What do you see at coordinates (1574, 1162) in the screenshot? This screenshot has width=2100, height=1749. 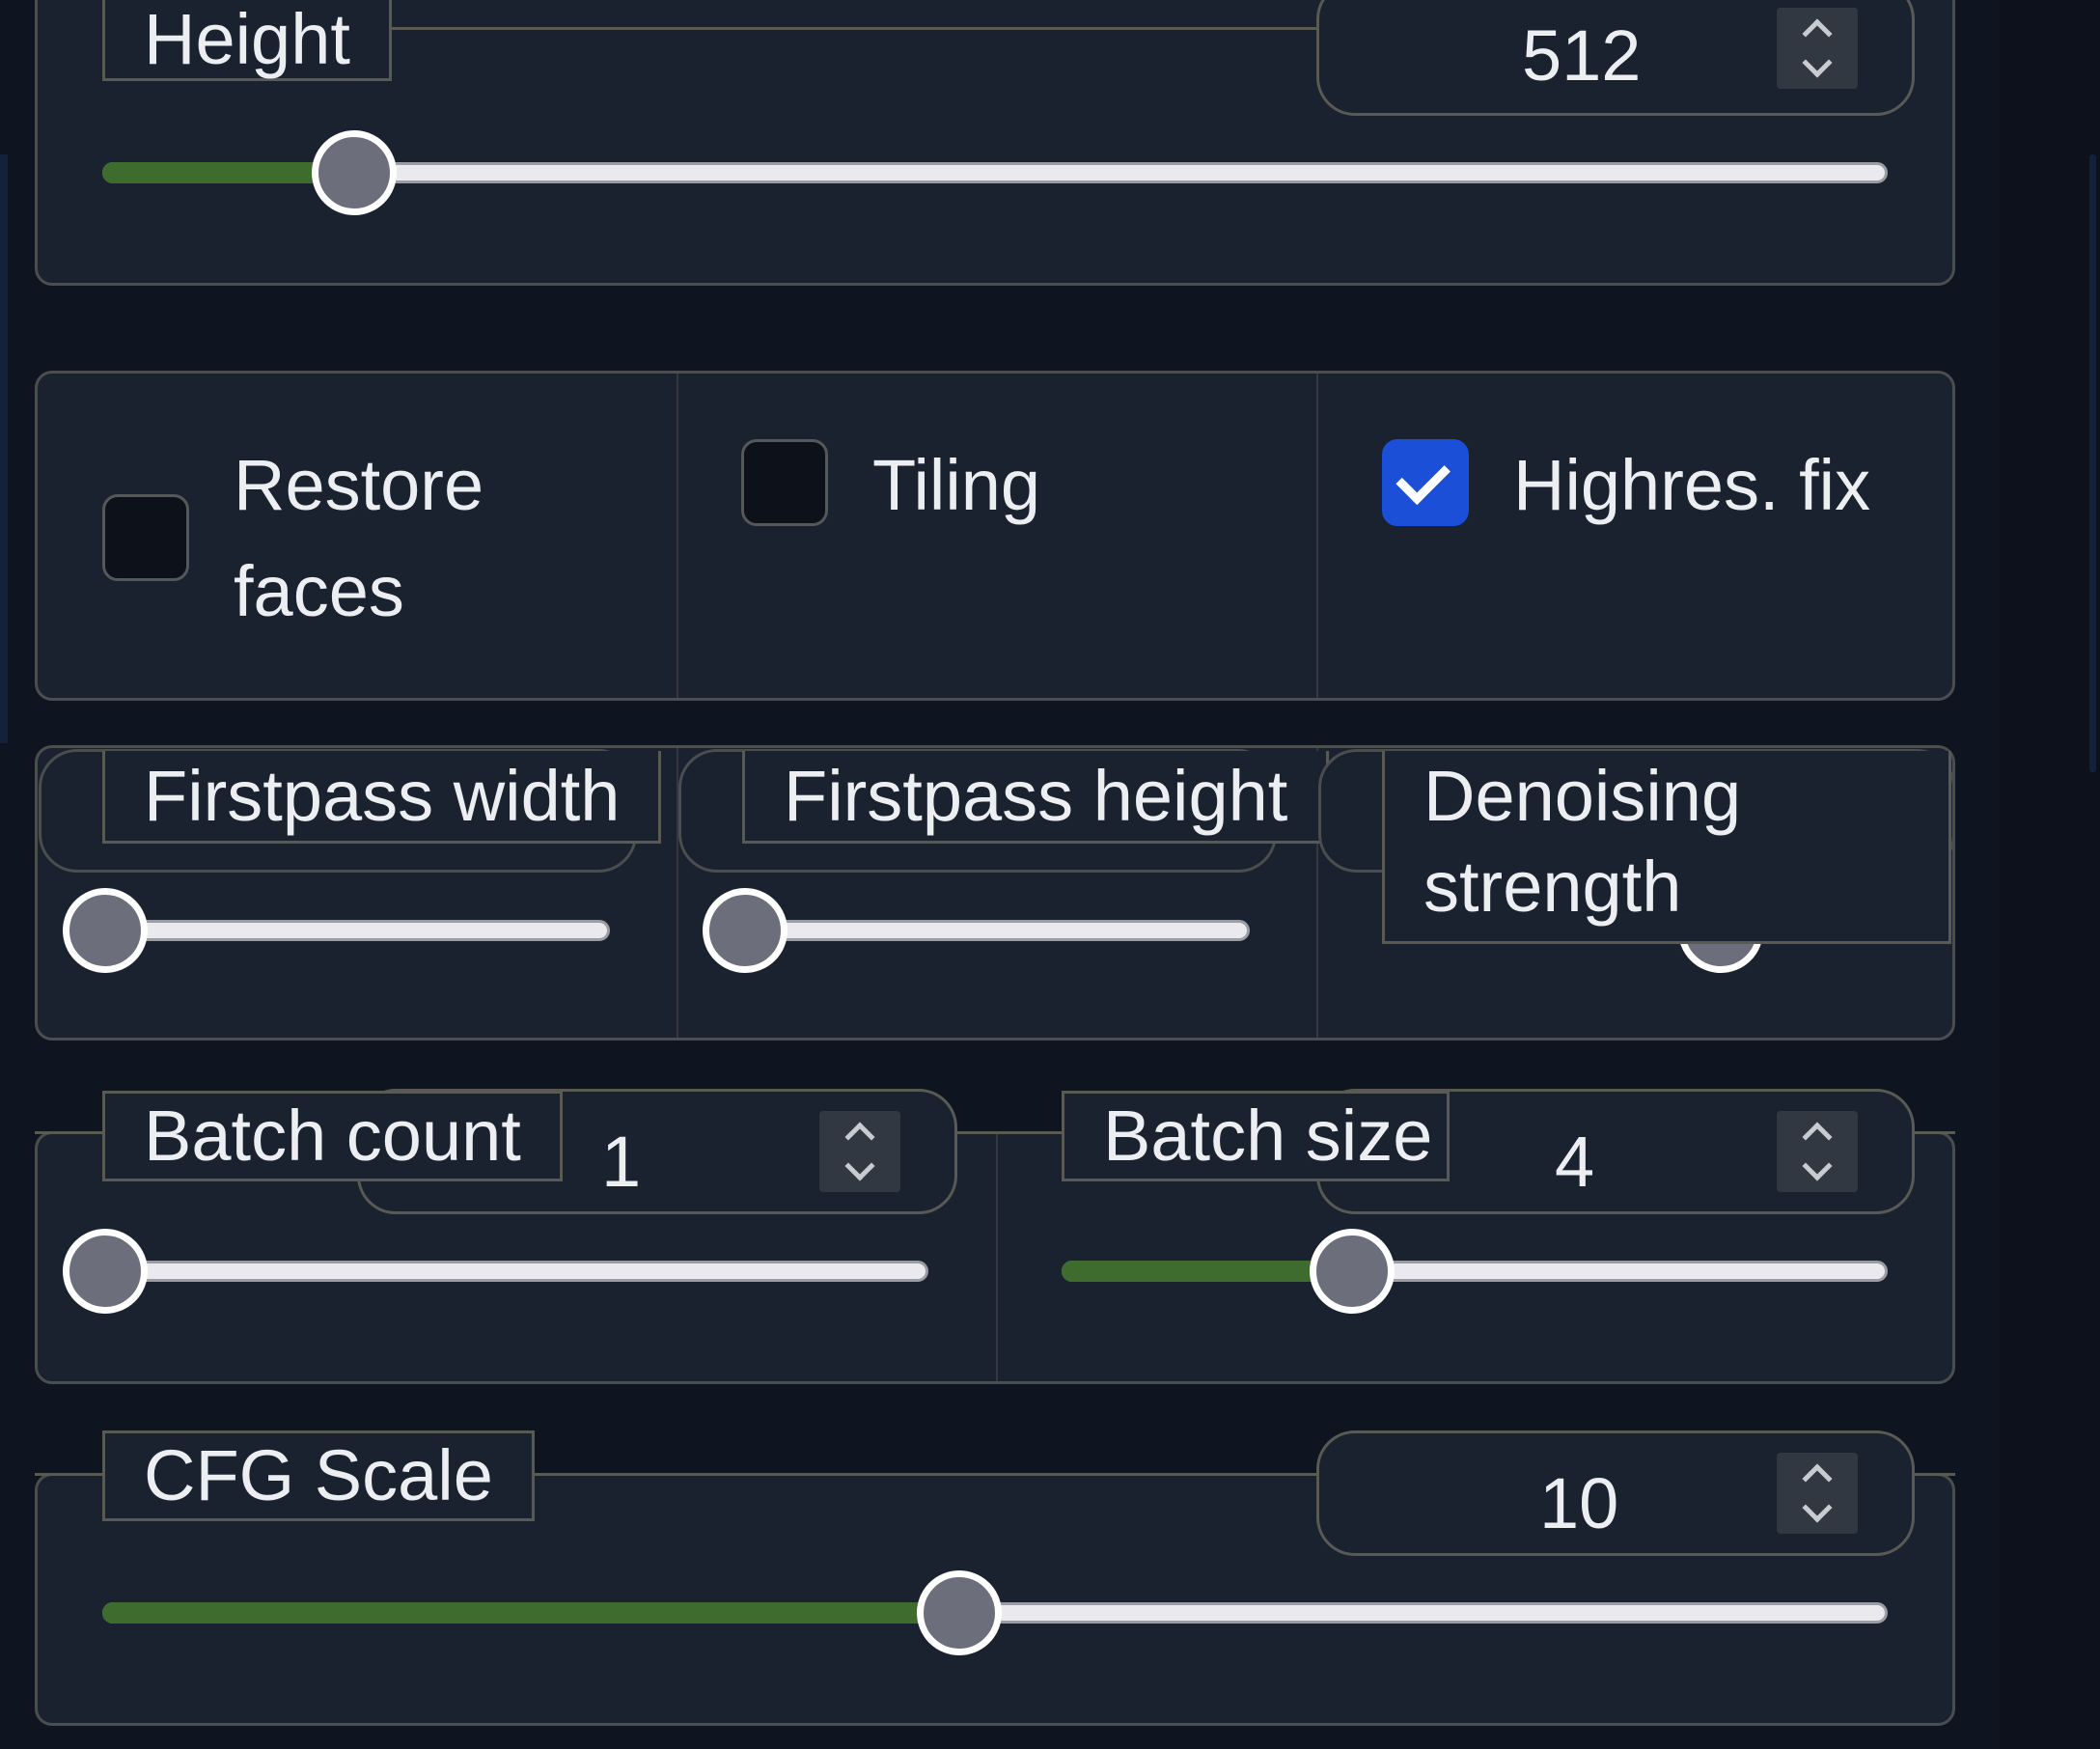 I see `batch-size-value: 4` at bounding box center [1574, 1162].